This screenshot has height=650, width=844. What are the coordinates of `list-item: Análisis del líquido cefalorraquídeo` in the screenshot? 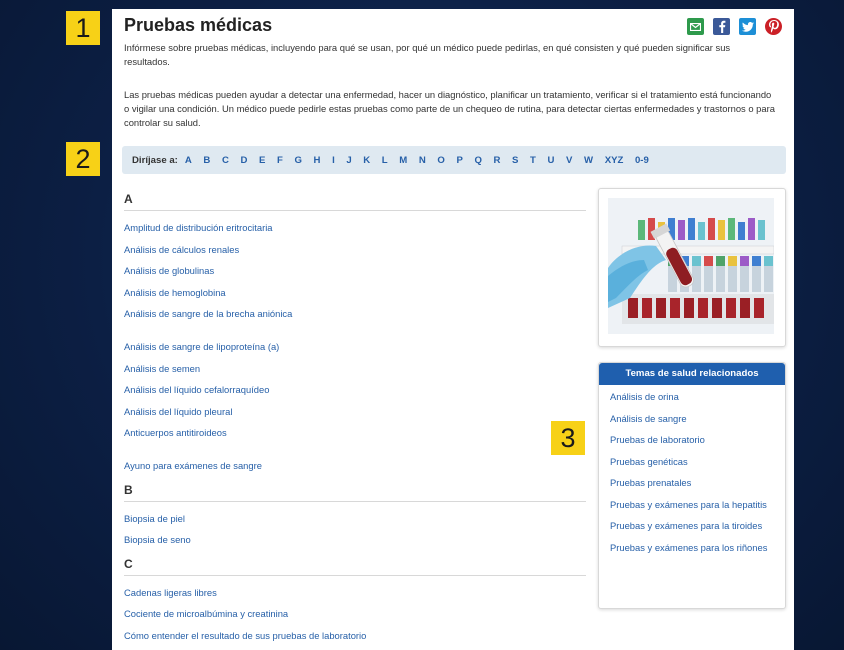 It's located at (355, 390).